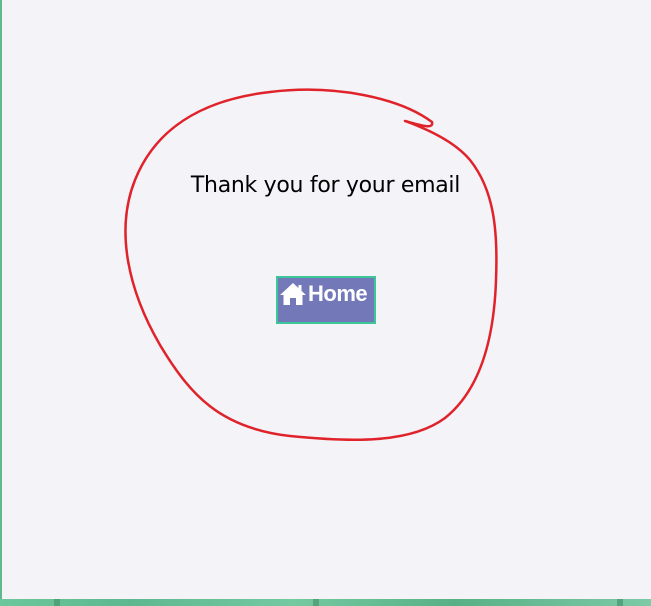 The image size is (651, 606). Describe the element at coordinates (325, 185) in the screenshot. I see `thank-you-message: Thank you for your email` at that location.